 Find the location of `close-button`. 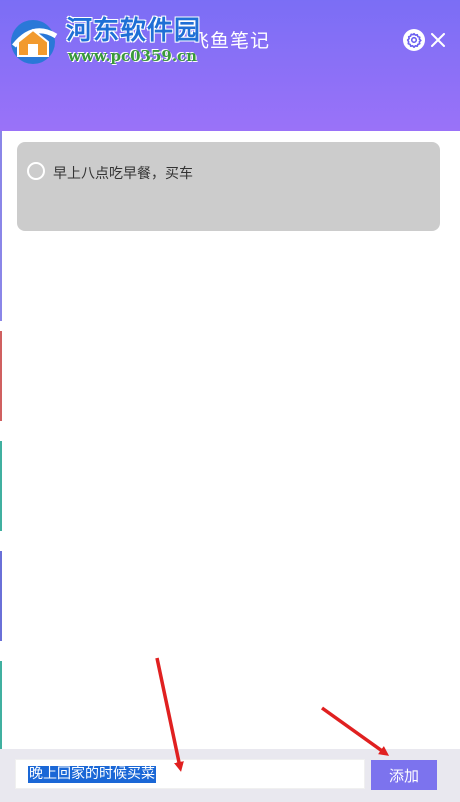

close-button is located at coordinates (438, 40).